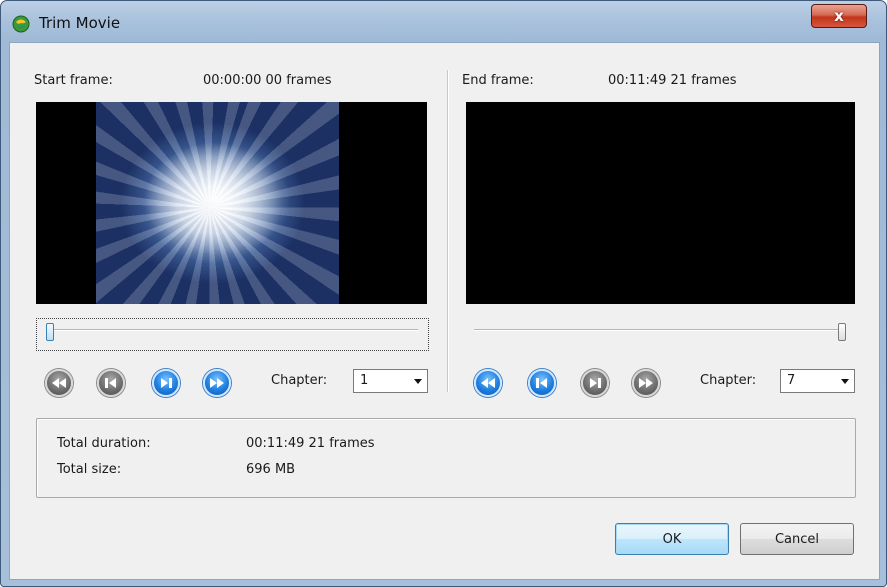 The height and width of the screenshot is (587, 887). Describe the element at coordinates (50, 332) in the screenshot. I see `start-slider-thumb` at that location.